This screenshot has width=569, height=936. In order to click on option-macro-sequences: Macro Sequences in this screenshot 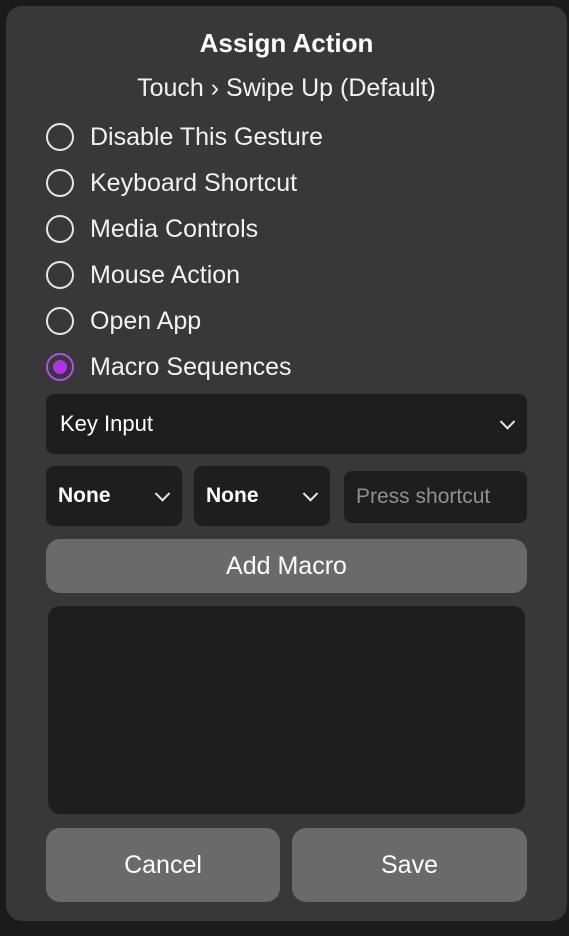, I will do `click(184, 367)`.